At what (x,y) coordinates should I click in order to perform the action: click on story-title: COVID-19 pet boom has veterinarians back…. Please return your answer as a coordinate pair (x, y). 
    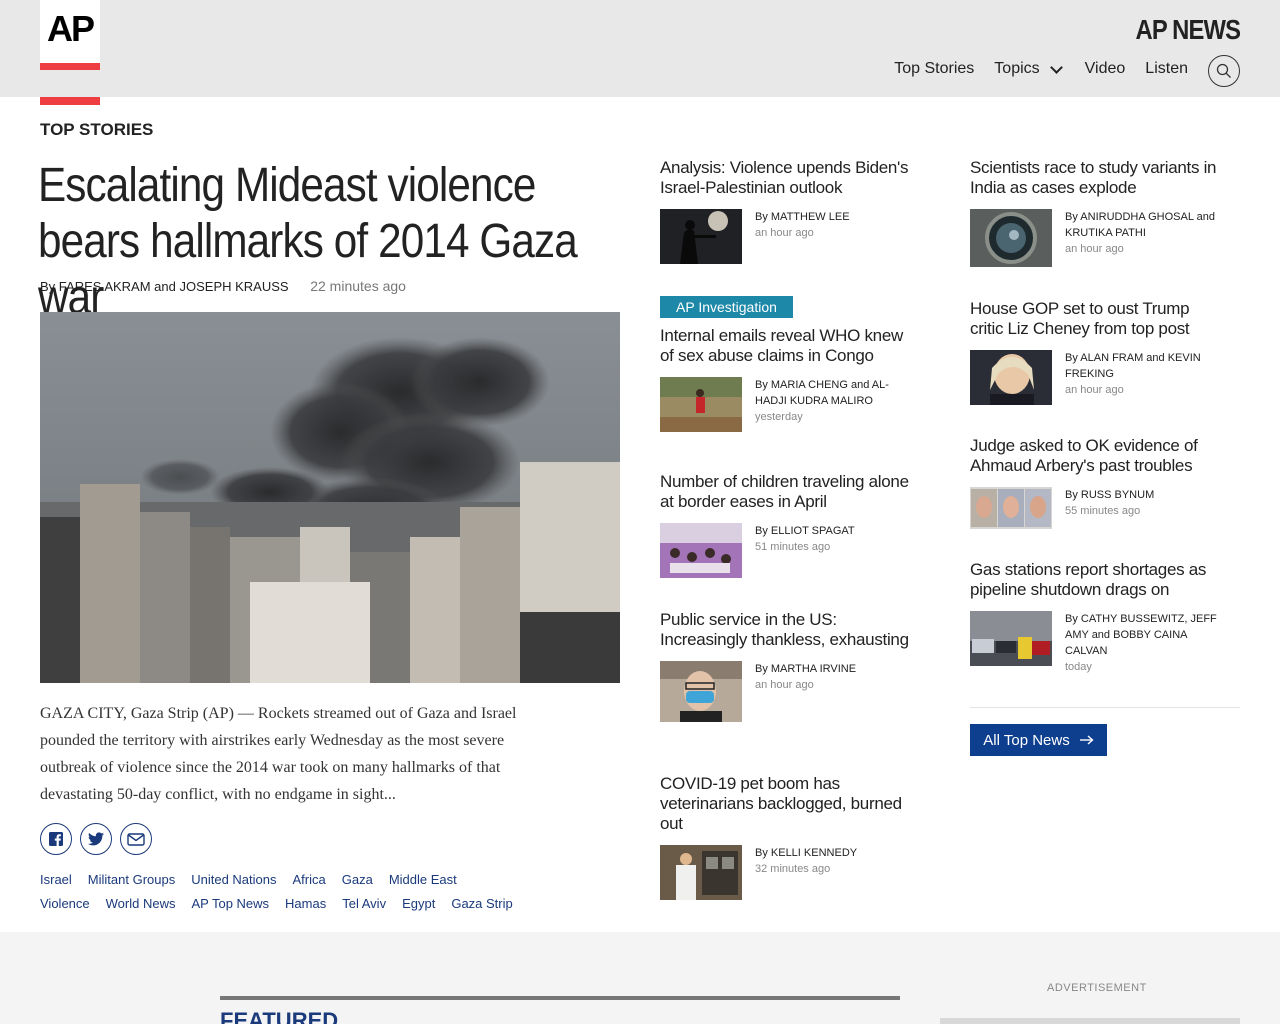
    Looking at the image, I should click on (785, 804).